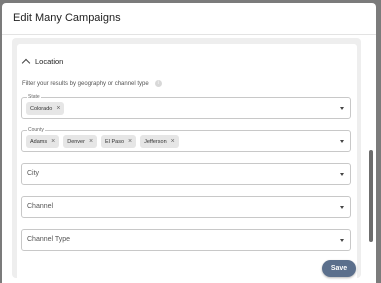 The height and width of the screenshot is (283, 381). What do you see at coordinates (76, 141) in the screenshot?
I see `chip-label: Denver` at bounding box center [76, 141].